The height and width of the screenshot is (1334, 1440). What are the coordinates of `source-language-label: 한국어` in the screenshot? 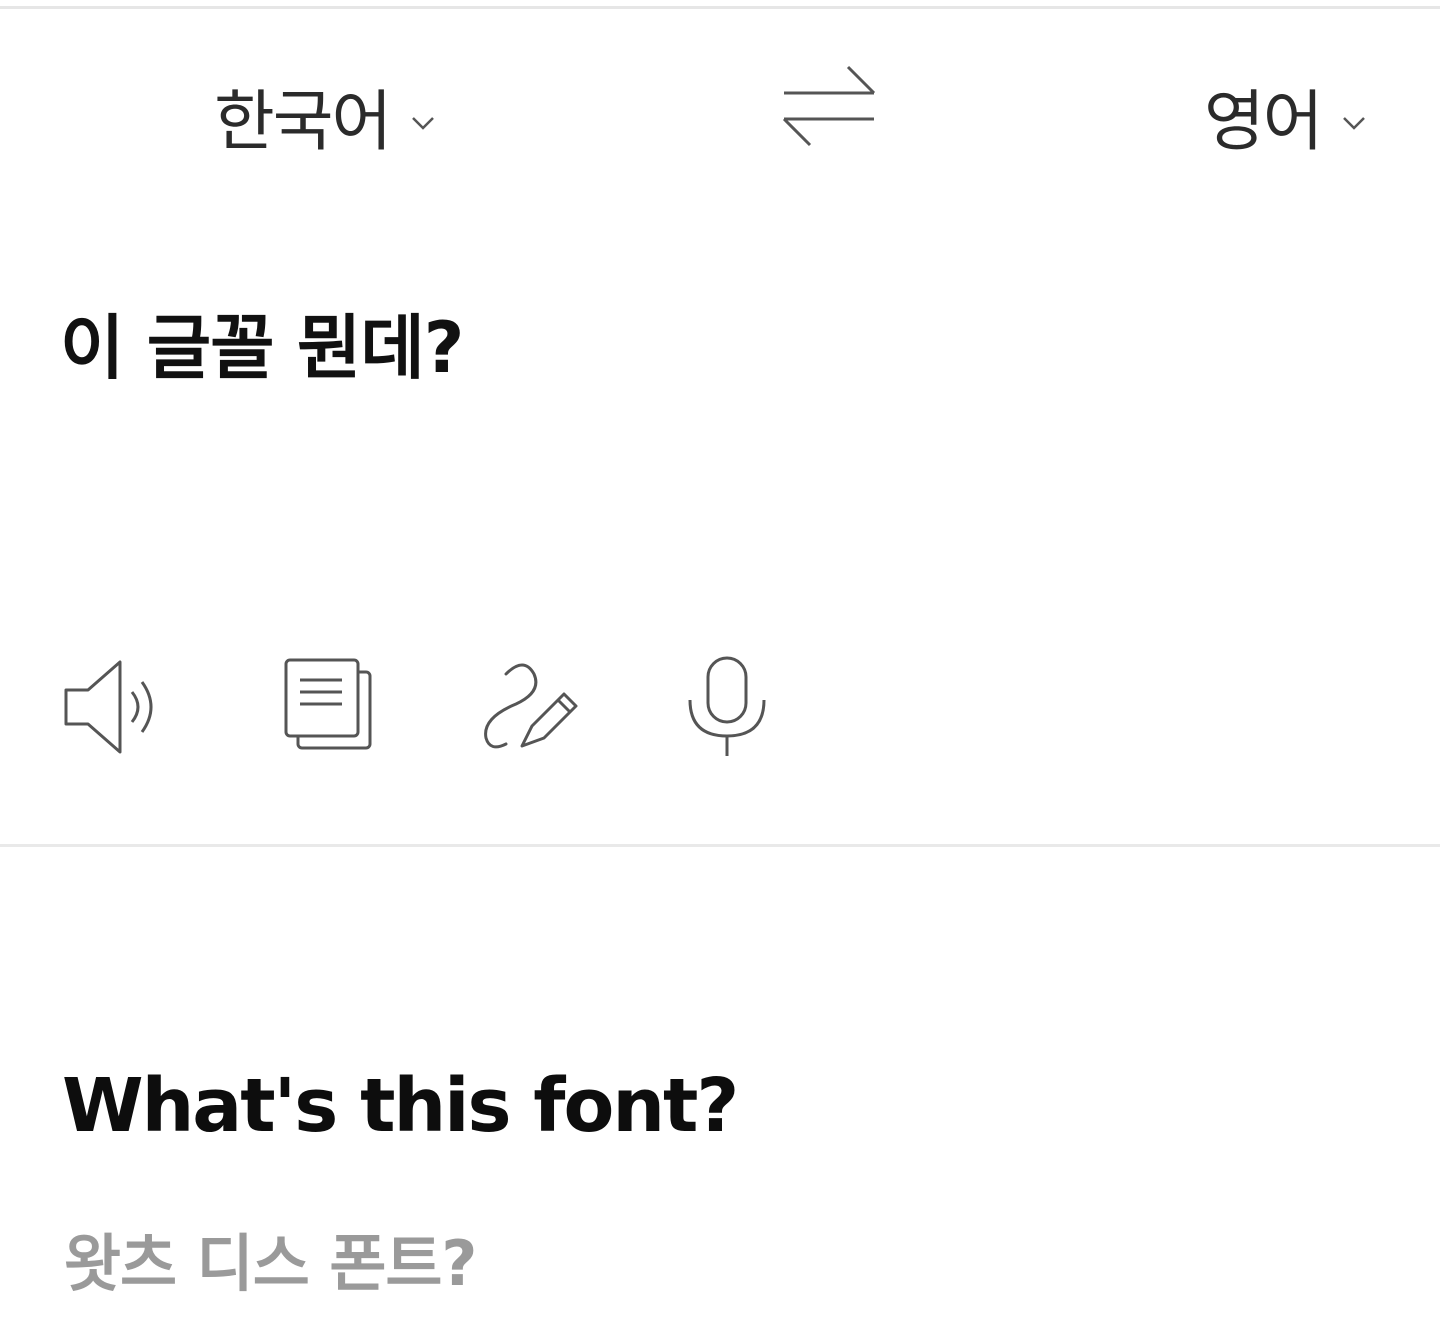 It's located at (303, 121).